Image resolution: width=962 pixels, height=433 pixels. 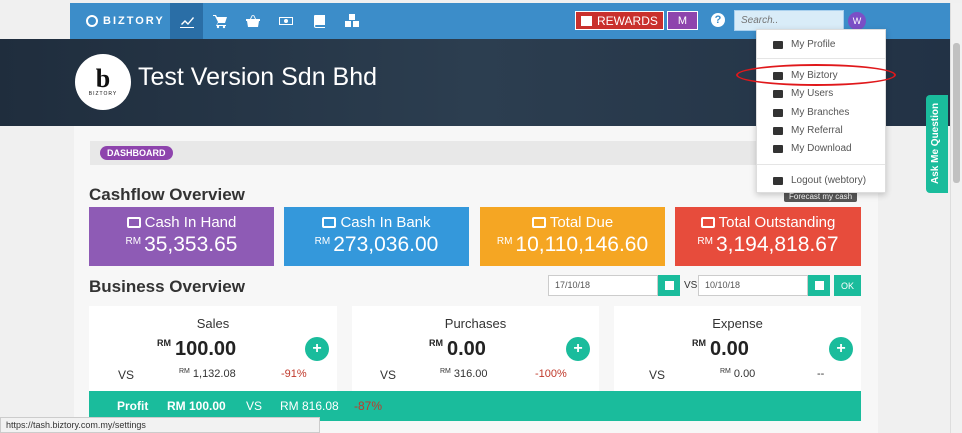 I want to click on nav-cart-icon, so click(x=219, y=21).